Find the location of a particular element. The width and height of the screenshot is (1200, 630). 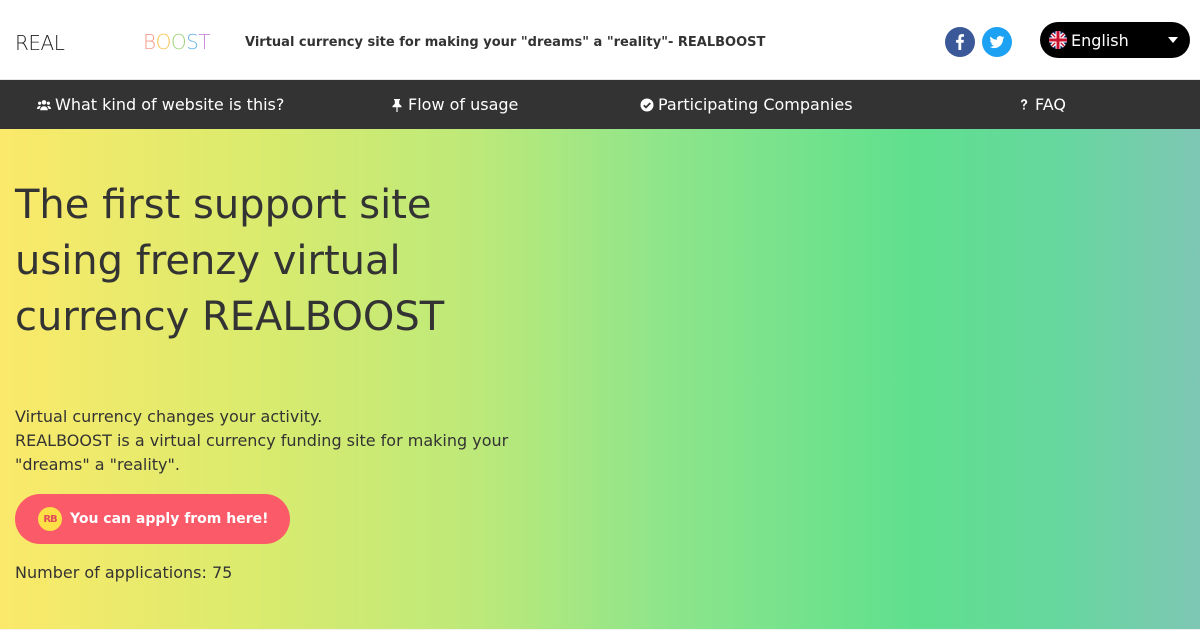

logo-boost-letter: T is located at coordinates (204, 42).